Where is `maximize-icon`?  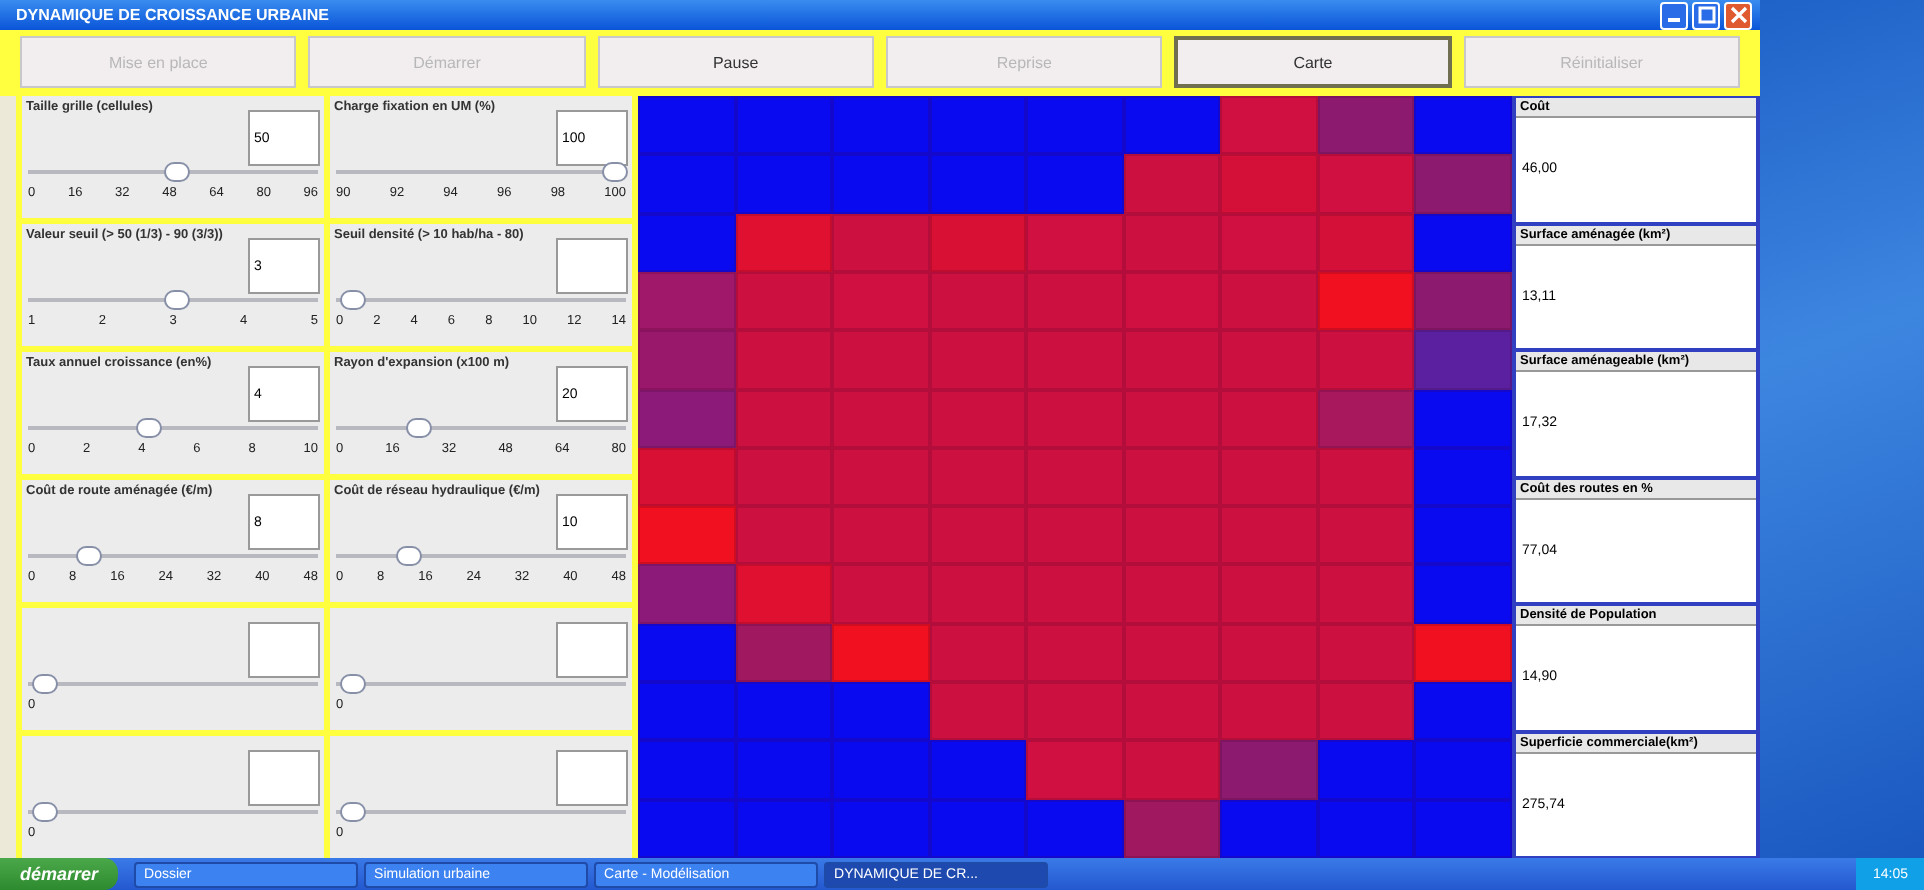
maximize-icon is located at coordinates (1706, 15).